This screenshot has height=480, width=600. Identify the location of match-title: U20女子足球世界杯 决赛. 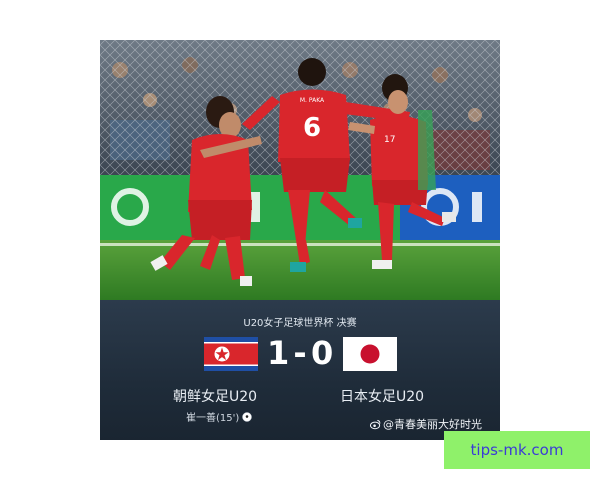
(300, 323).